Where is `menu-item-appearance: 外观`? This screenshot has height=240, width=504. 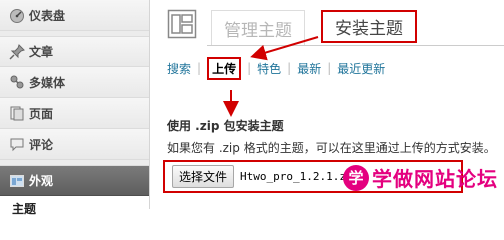
menu-item-appearance: 外观 is located at coordinates (74, 180).